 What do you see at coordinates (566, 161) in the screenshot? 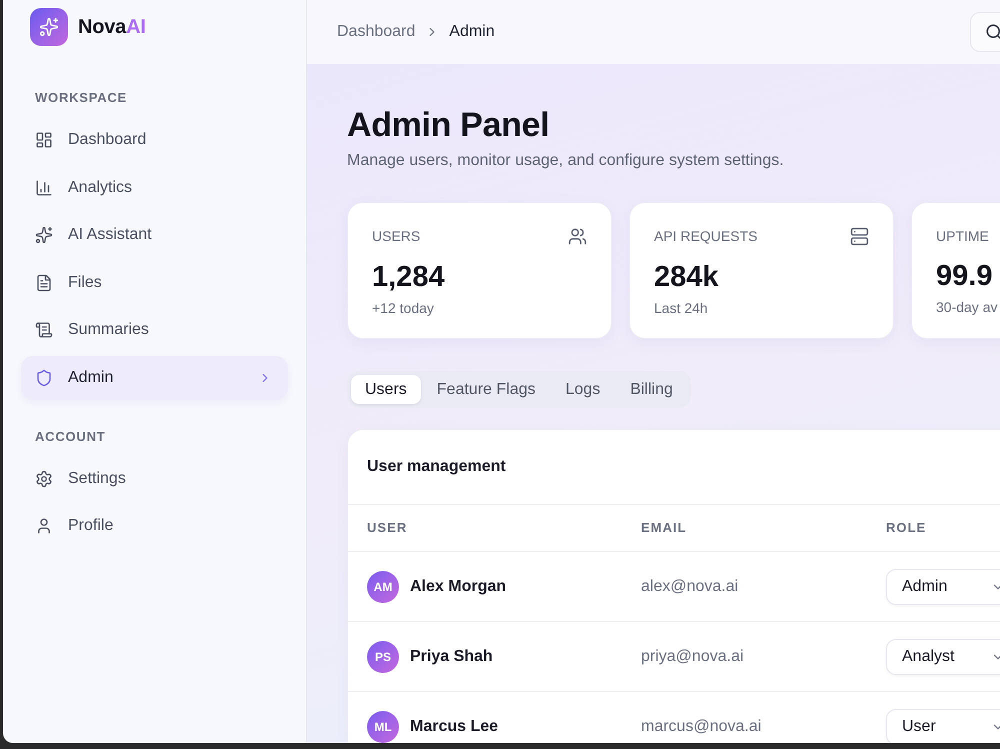
I see `page-subtitle: Manage users, monitor usage, and configure system settings.` at bounding box center [566, 161].